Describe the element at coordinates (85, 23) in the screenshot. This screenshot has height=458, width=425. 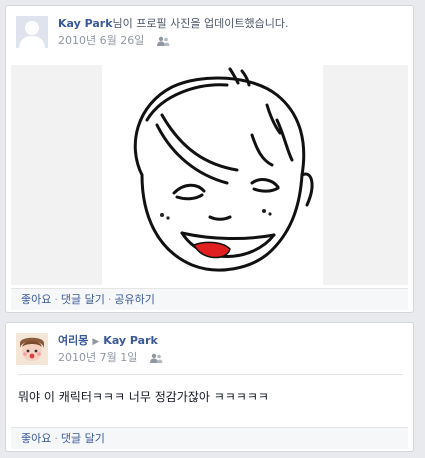
I see `actor-link: Kay Park` at that location.